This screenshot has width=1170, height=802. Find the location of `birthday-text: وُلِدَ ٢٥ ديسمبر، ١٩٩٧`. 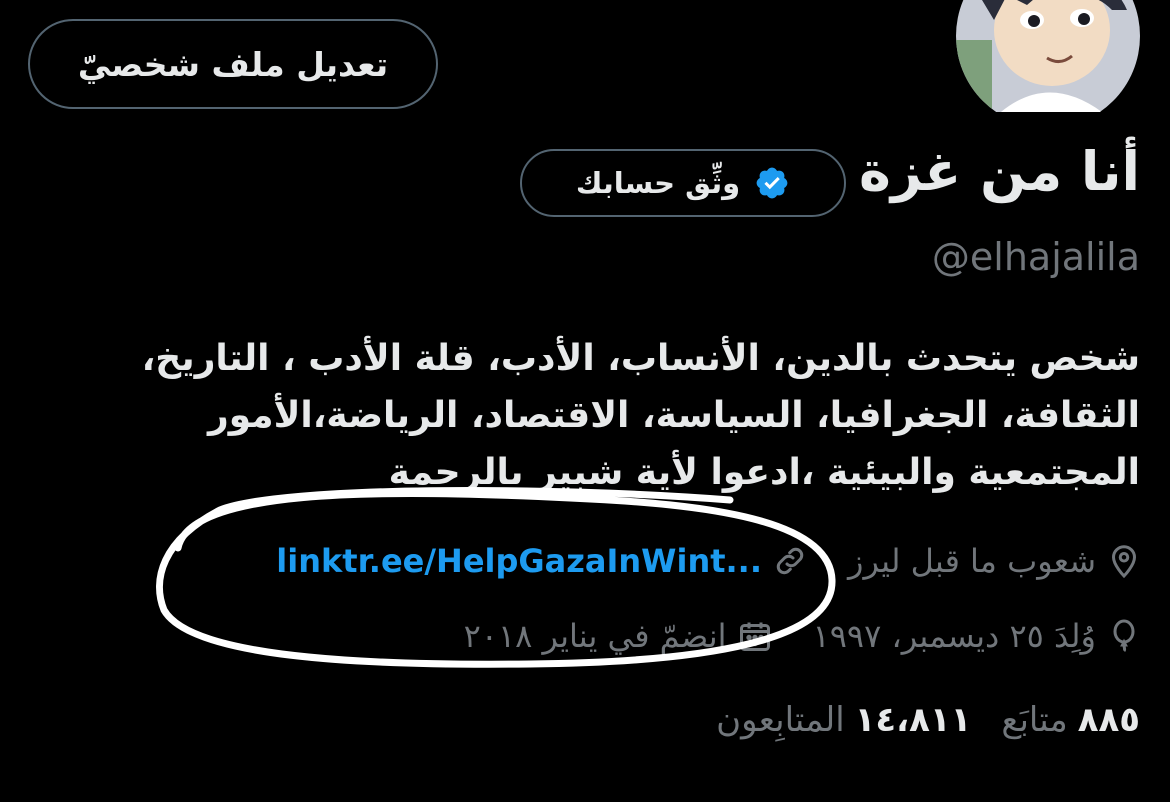

birthday-text: وُلِدَ ٢٥ ديسمبر، ١٩٩٧ is located at coordinates (954, 636).